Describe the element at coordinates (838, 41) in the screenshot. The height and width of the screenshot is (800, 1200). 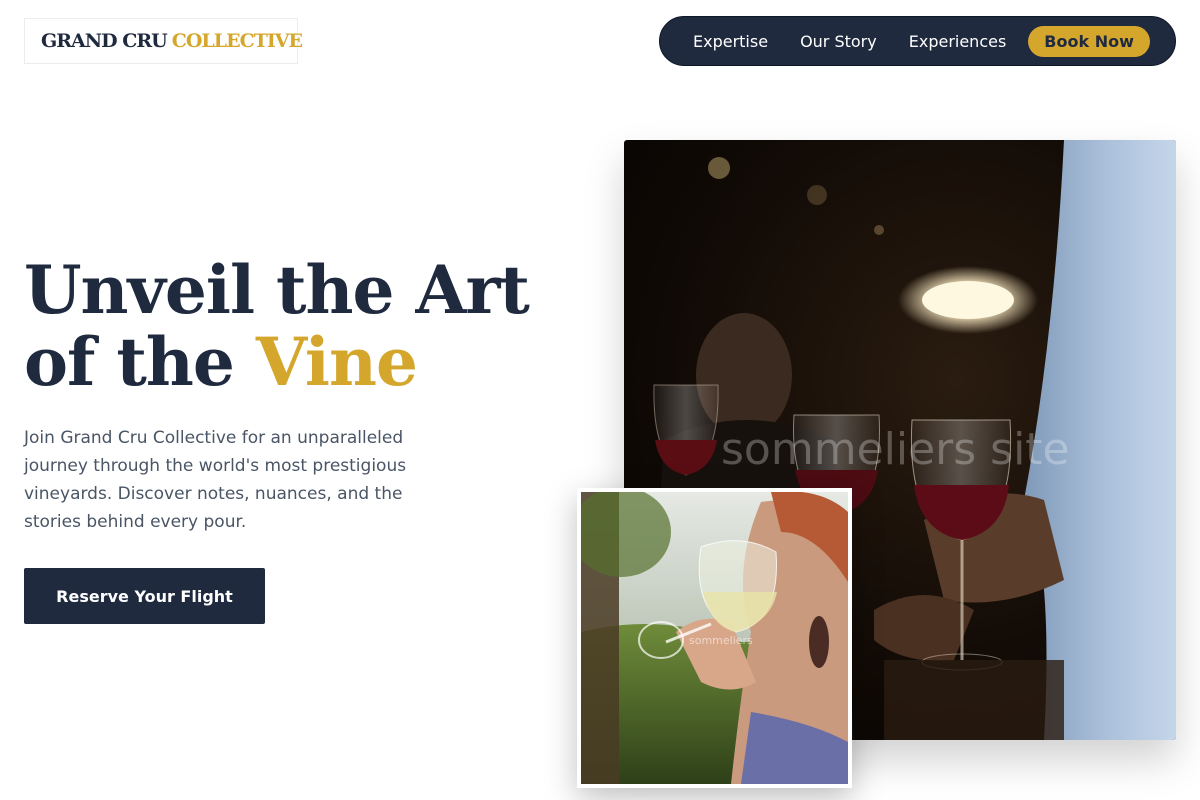
I see `nav-link-our-story: Our Story` at that location.